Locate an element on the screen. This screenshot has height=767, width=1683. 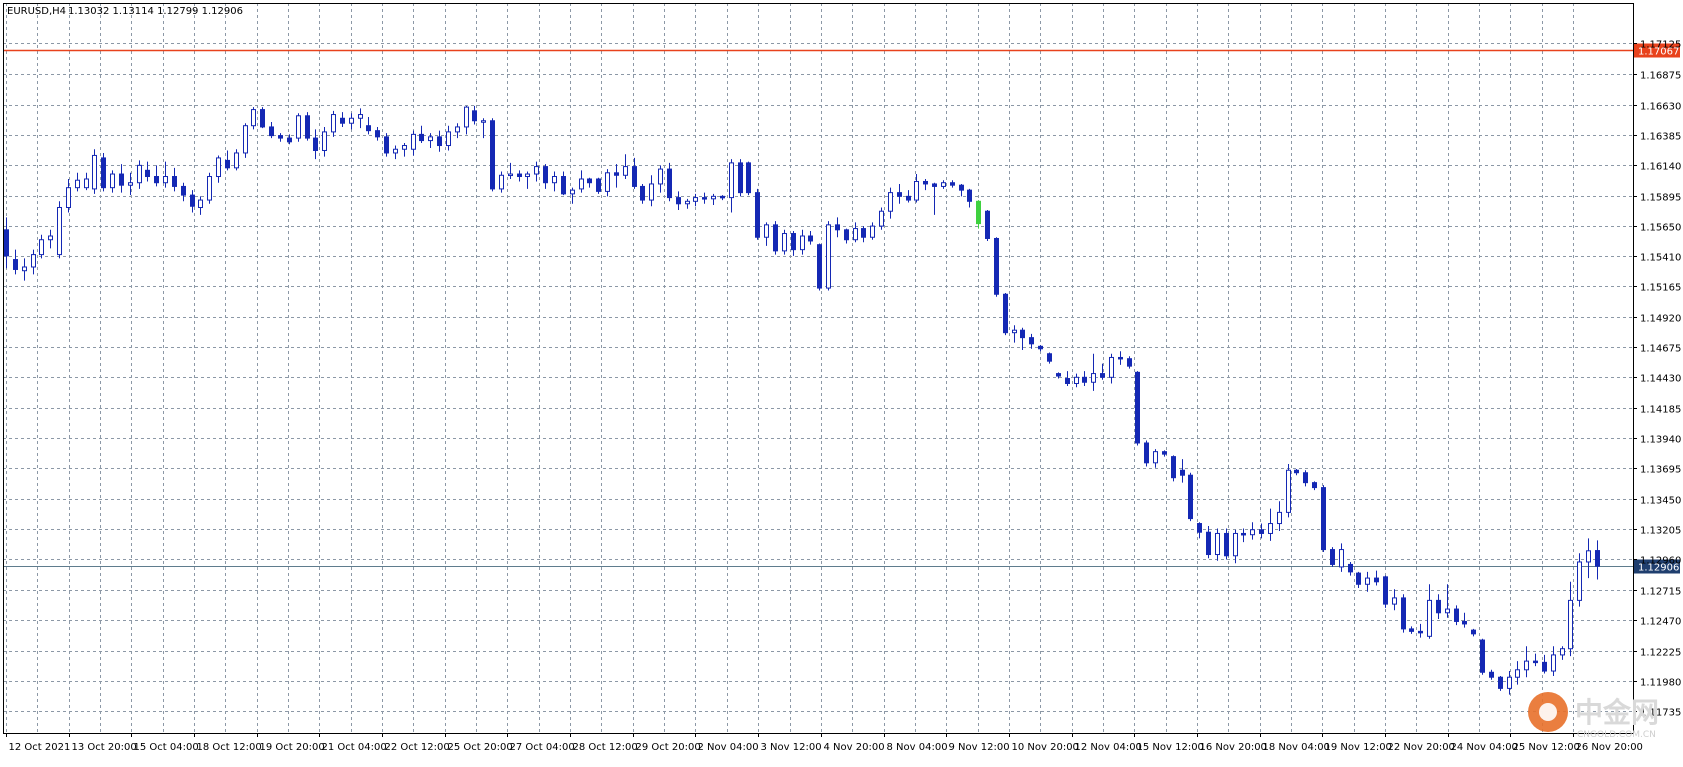
y-tick-label: 1.12715 is located at coordinates (1660, 592).